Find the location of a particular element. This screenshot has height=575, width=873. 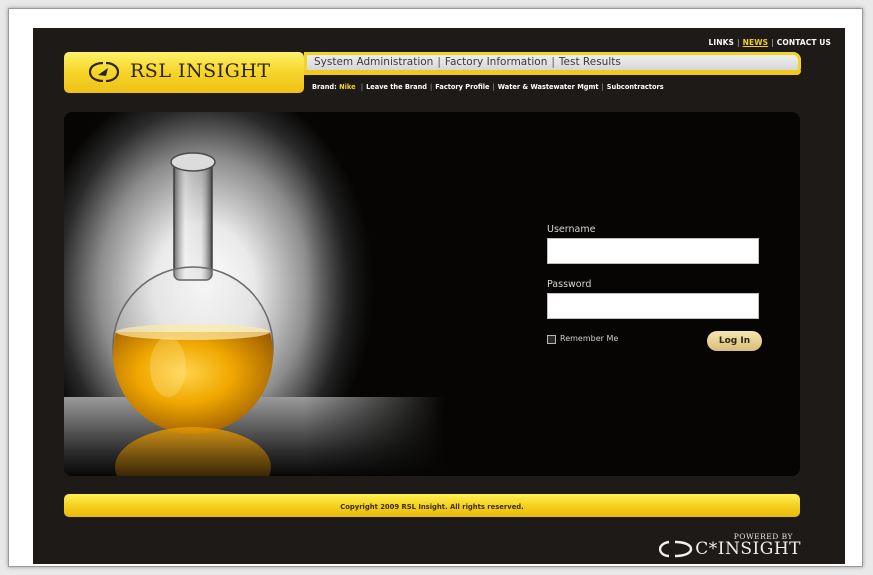

login-form: Username Password Remember Me Log In is located at coordinates (654, 288).